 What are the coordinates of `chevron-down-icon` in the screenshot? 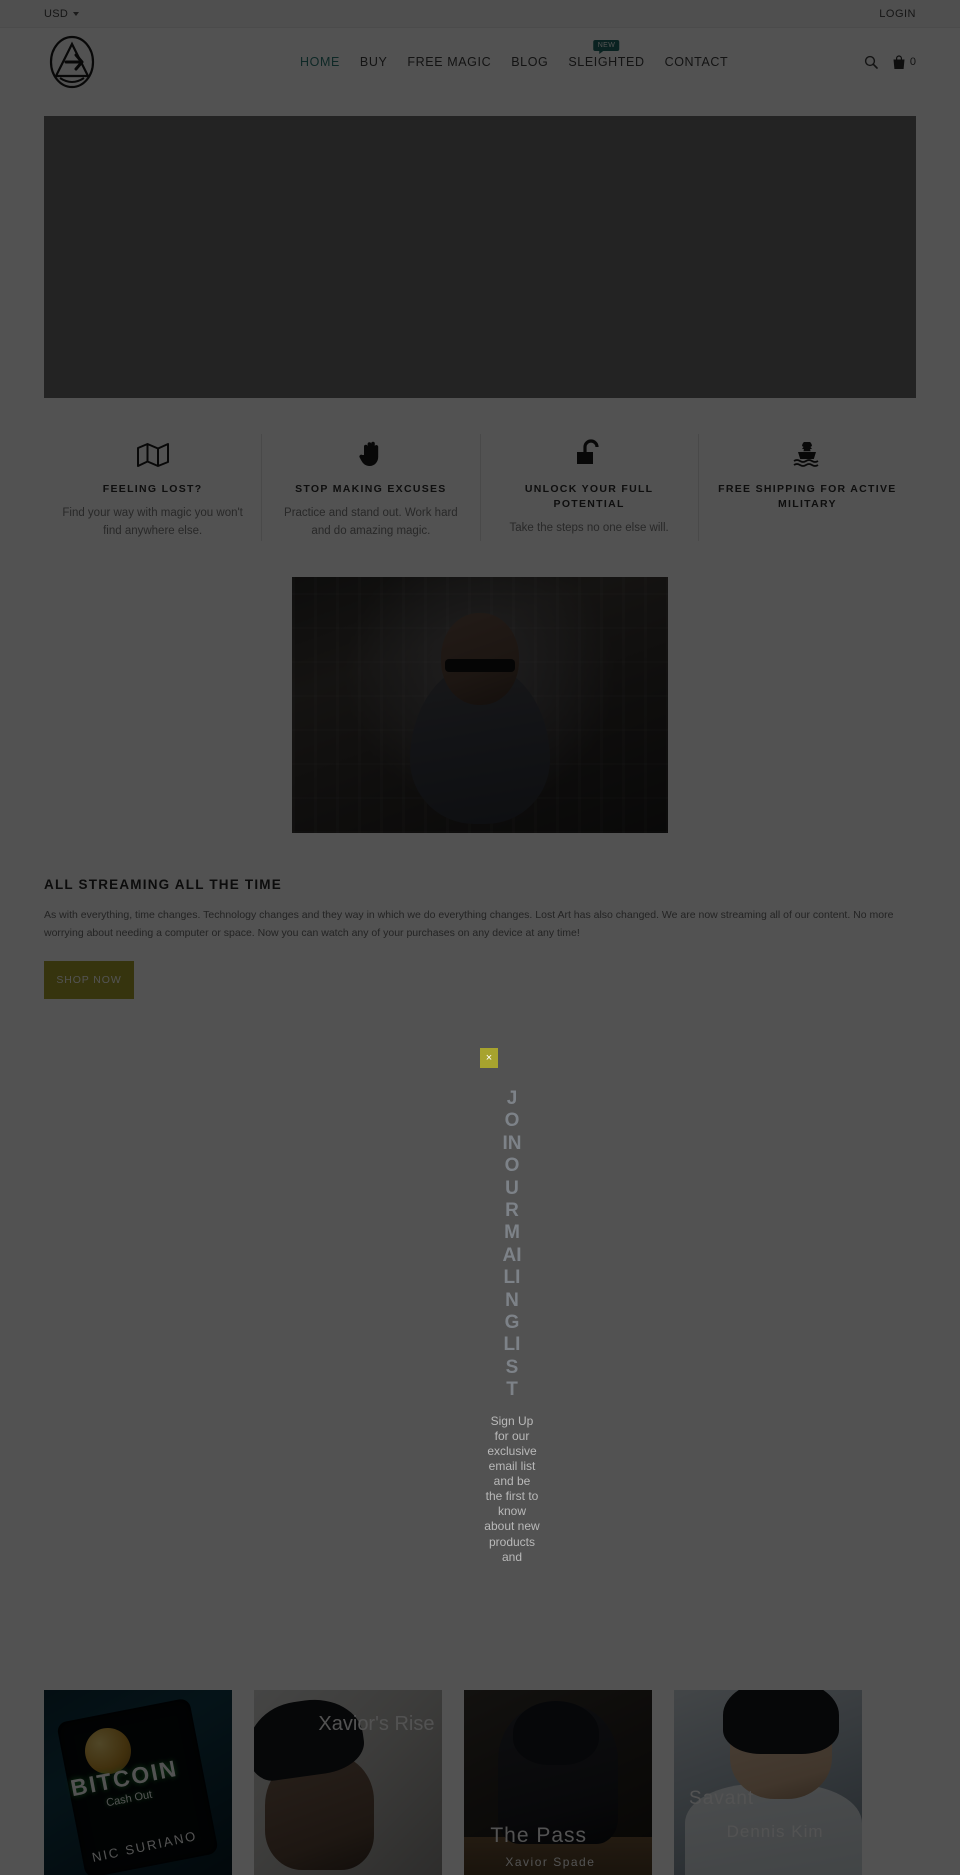 It's located at (76, 13).